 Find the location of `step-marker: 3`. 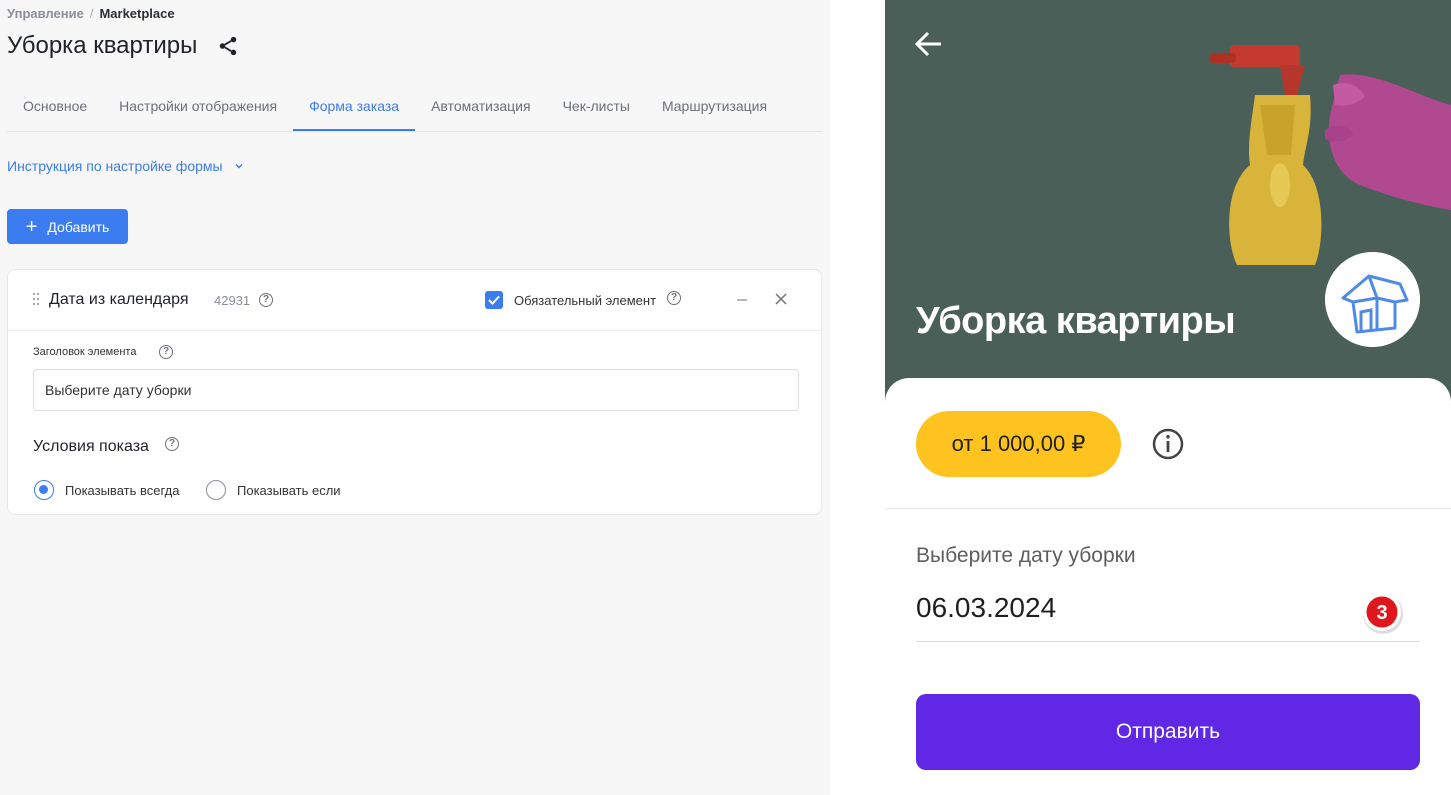

step-marker: 3 is located at coordinates (1383, 613).